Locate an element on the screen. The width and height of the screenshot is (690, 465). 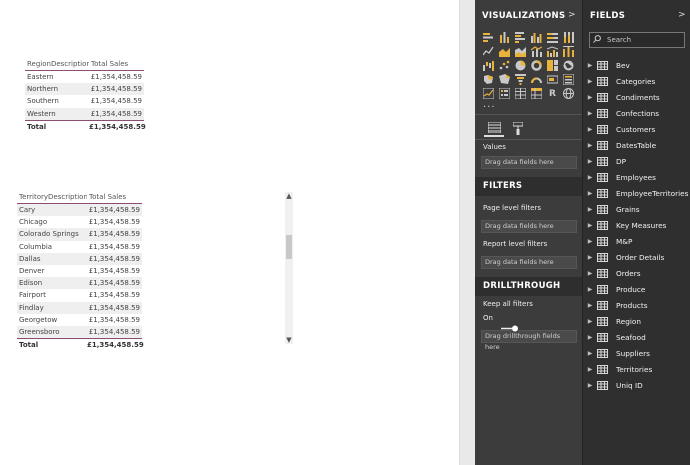
fields-search-input: Search is located at coordinates (637, 40).